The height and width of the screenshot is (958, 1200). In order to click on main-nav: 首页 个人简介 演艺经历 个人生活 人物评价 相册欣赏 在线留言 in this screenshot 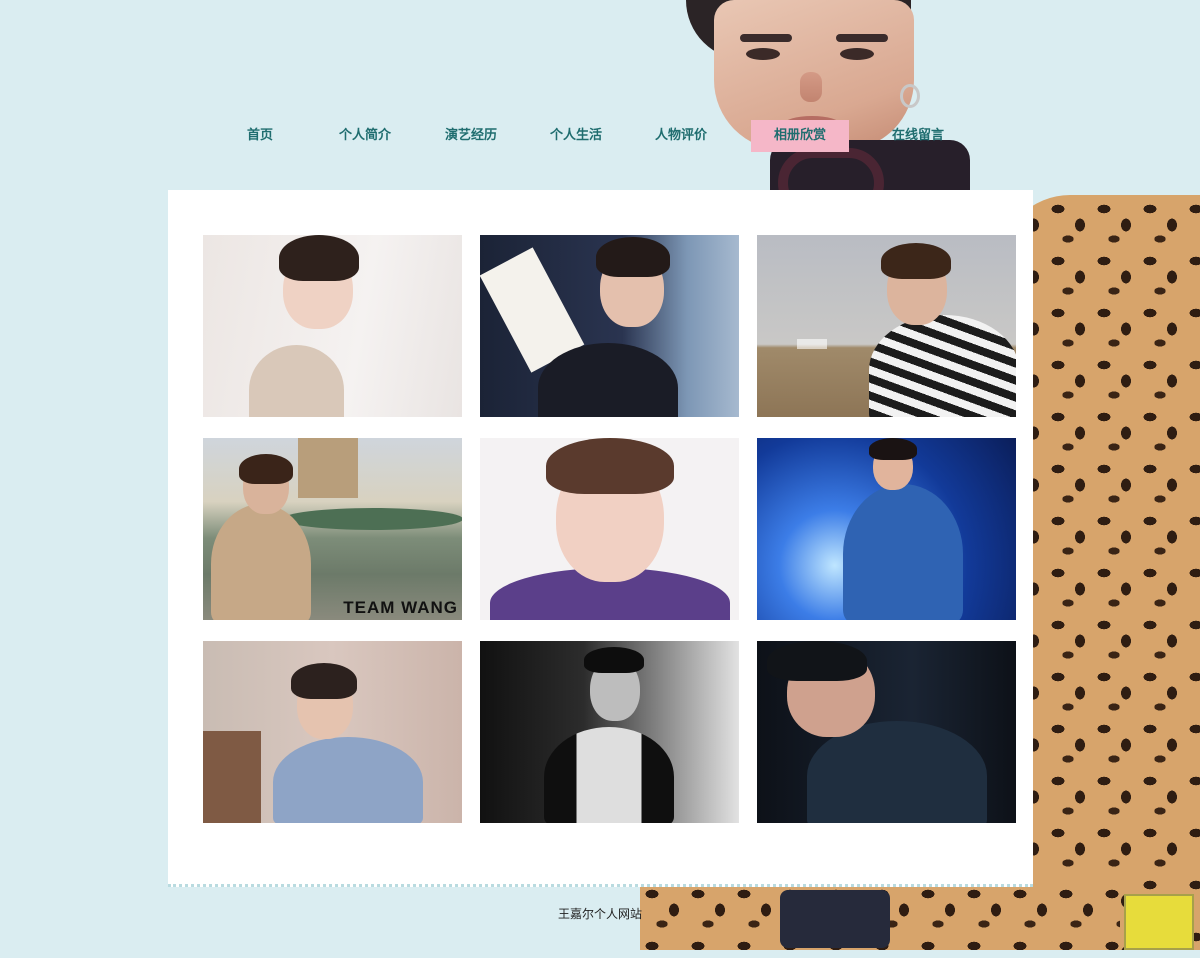, I will do `click(600, 136)`.